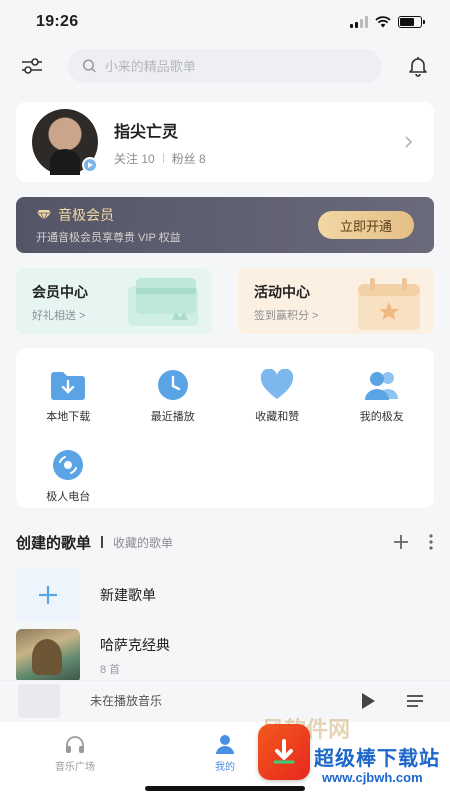 This screenshot has height=800, width=450. What do you see at coordinates (336, 301) in the screenshot?
I see `activity-center-card: 活动中心 签到赢积分 >` at bounding box center [336, 301].